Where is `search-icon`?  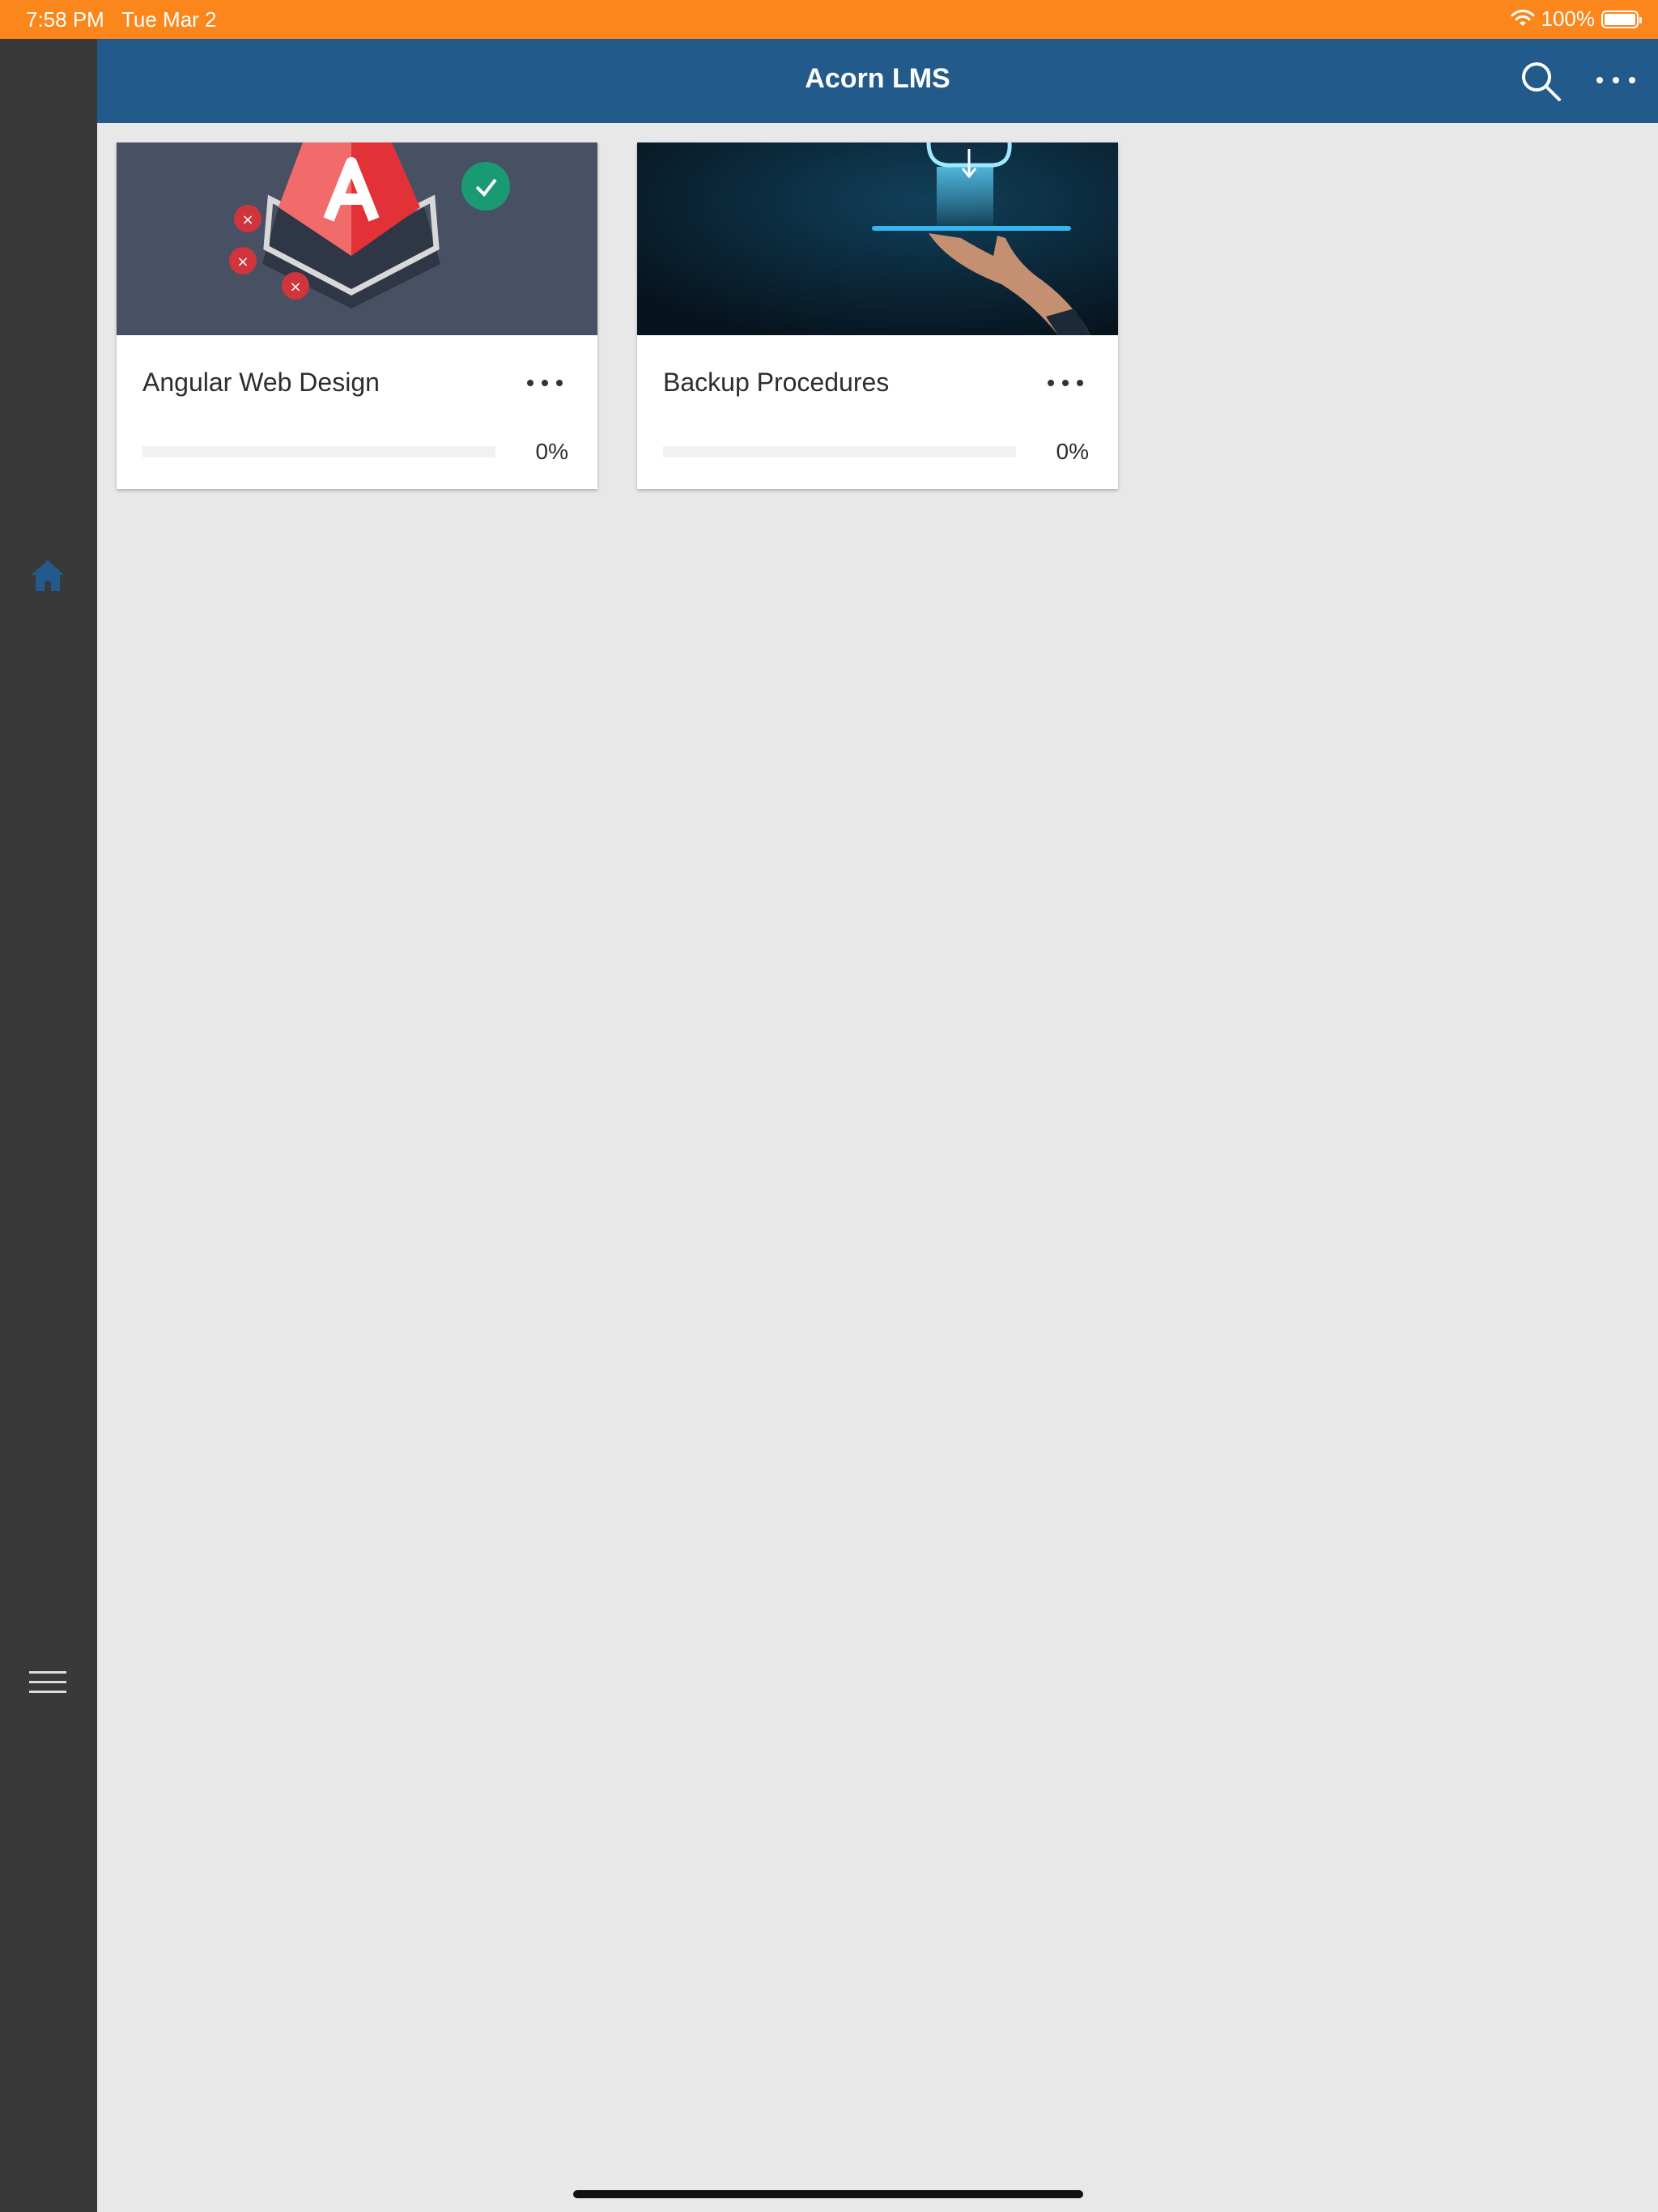
search-icon is located at coordinates (1540, 81).